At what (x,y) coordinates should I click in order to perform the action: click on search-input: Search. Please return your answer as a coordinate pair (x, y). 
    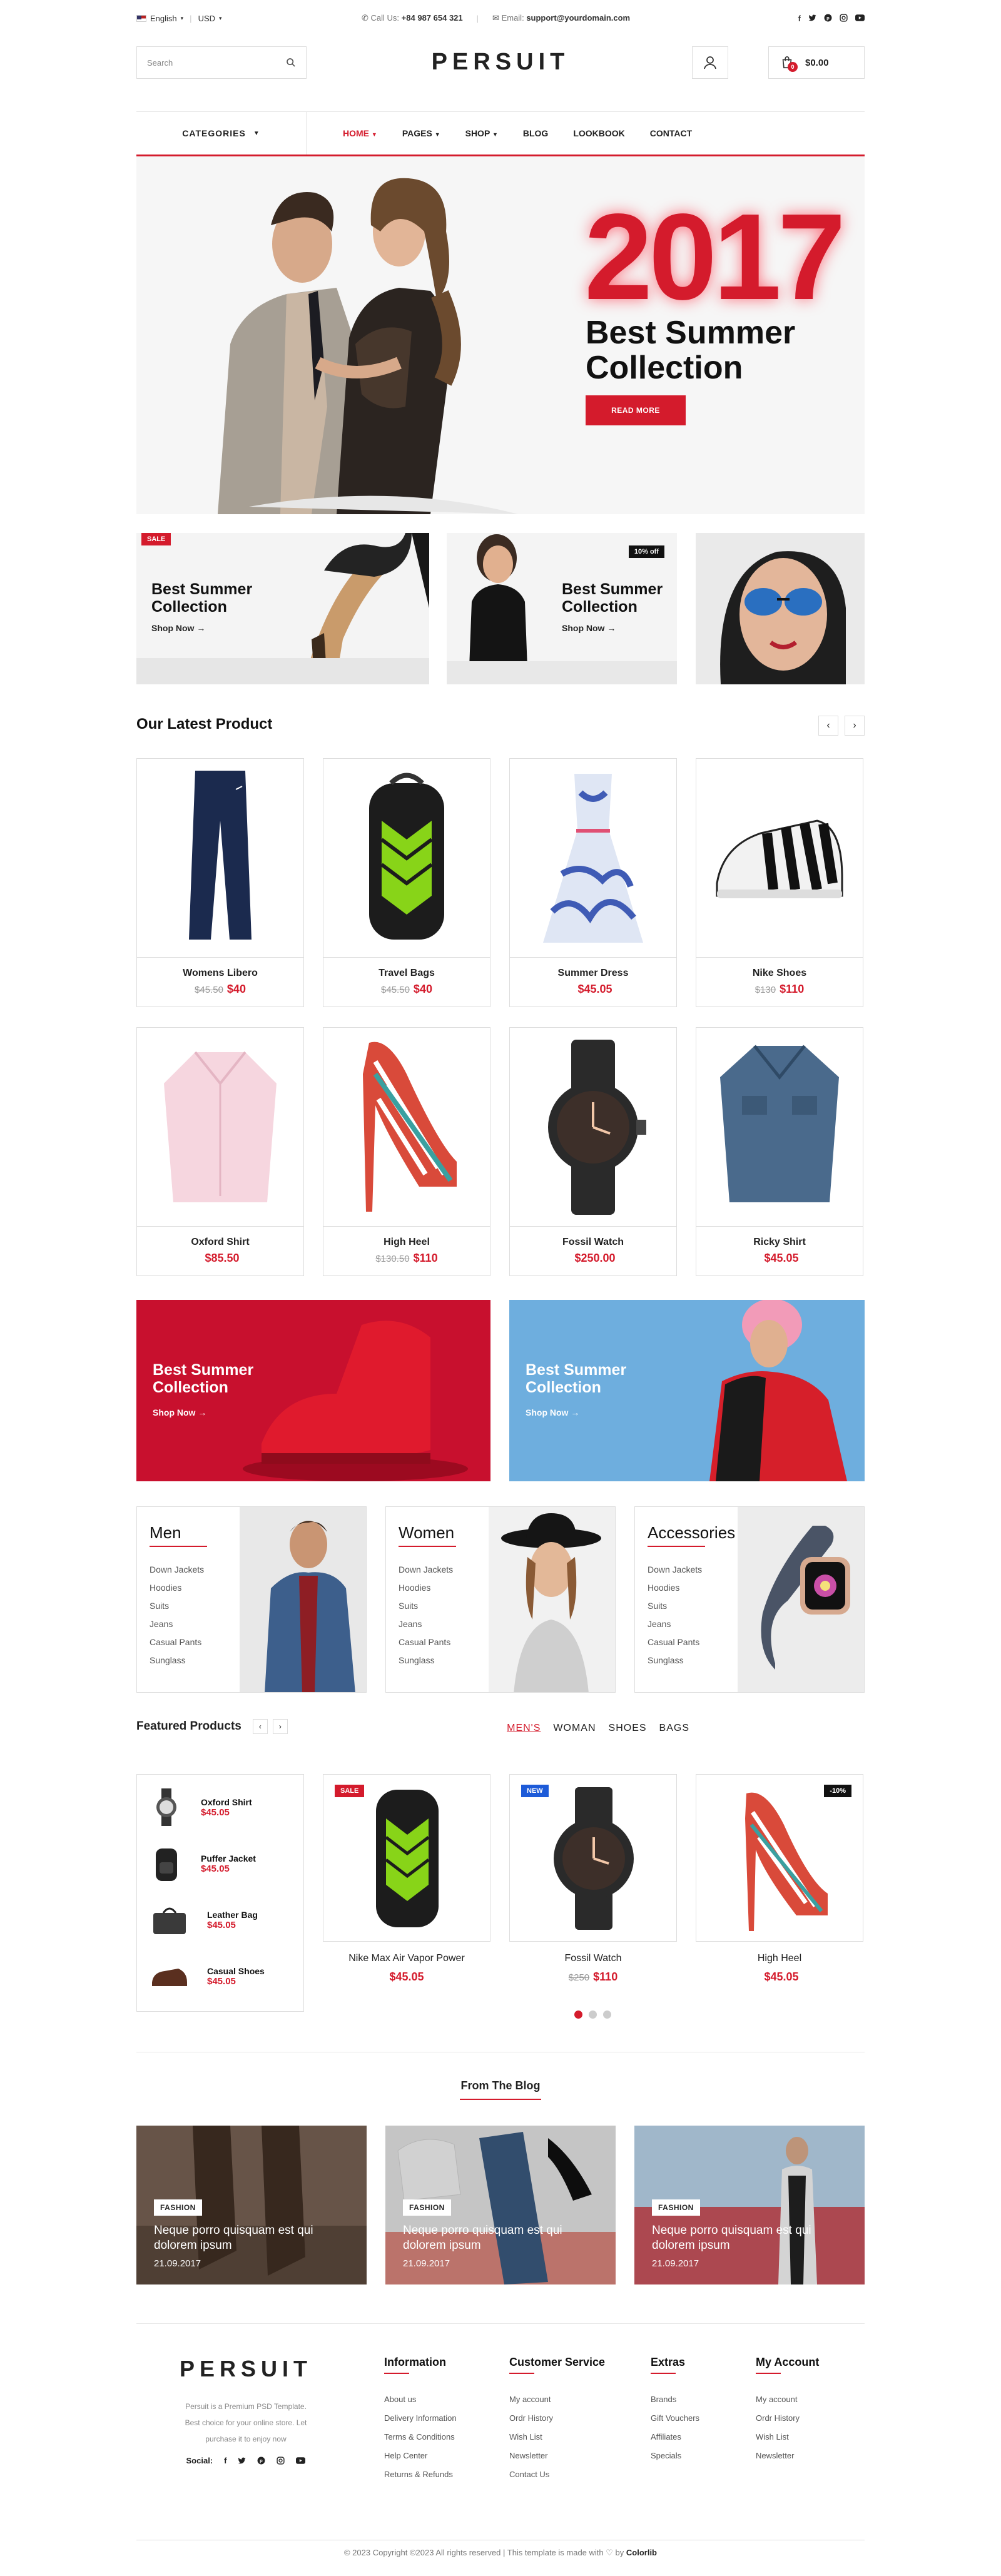
    Looking at the image, I should click on (221, 62).